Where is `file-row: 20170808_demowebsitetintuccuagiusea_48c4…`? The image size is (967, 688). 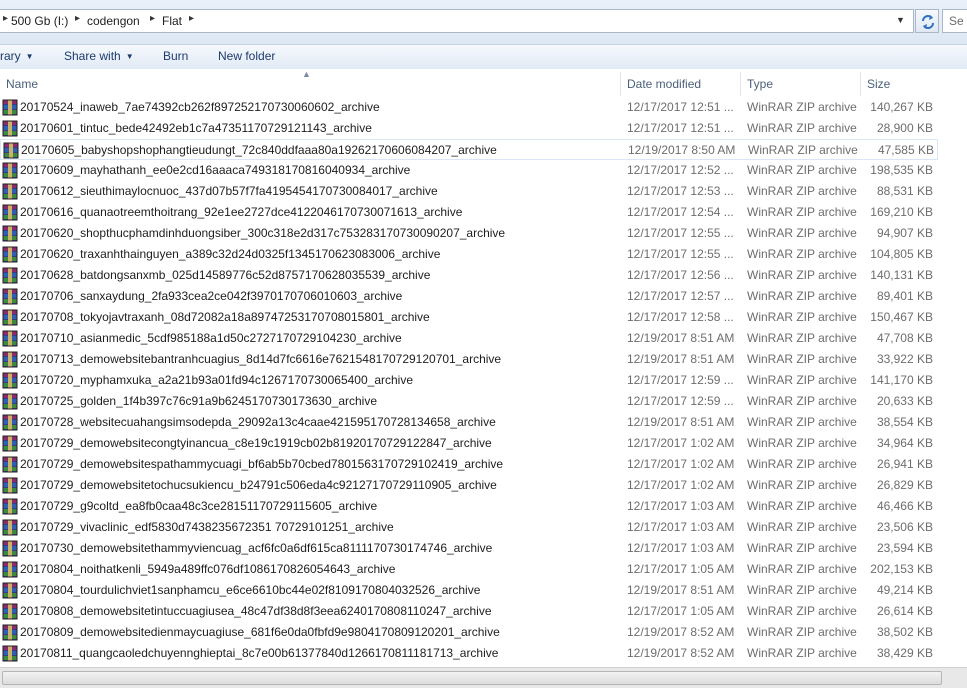
file-row: 20170808_demowebsitetintuccuagiusea_48c4… is located at coordinates (469, 611).